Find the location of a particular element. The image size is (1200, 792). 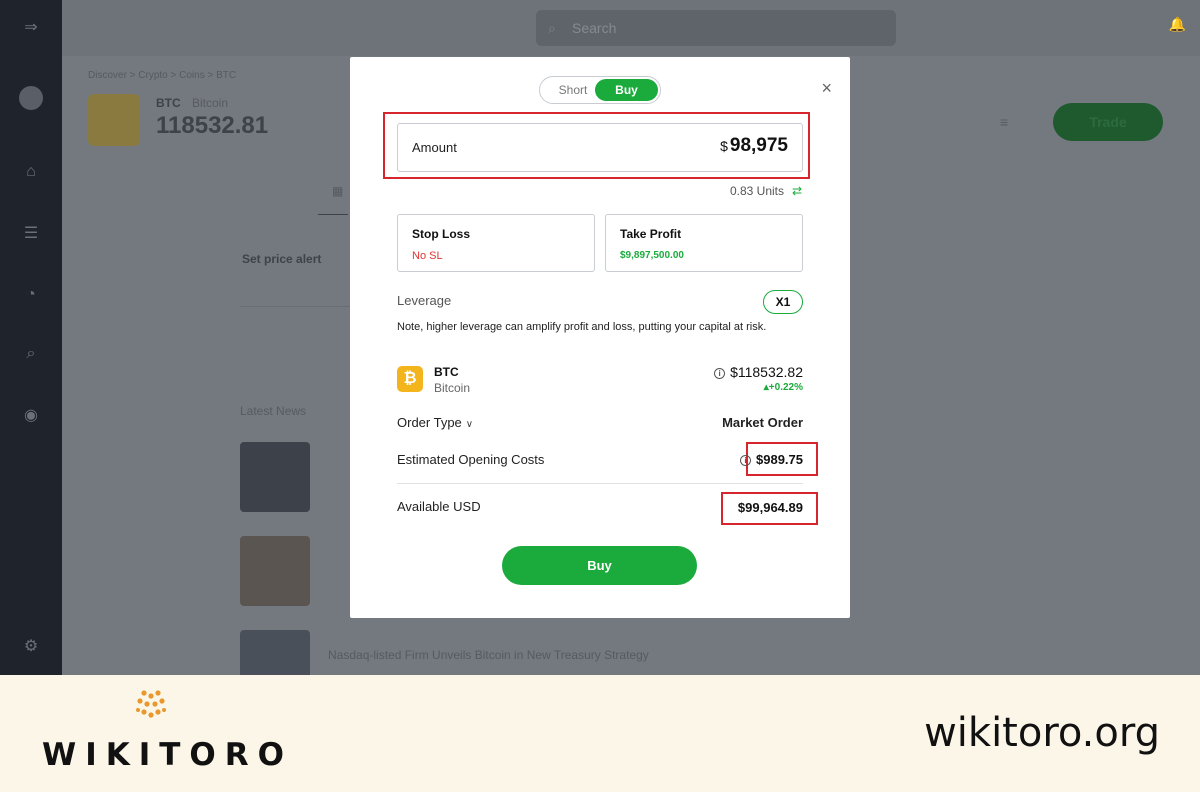

portfolio-icon: ◔ is located at coordinates (31, 295).